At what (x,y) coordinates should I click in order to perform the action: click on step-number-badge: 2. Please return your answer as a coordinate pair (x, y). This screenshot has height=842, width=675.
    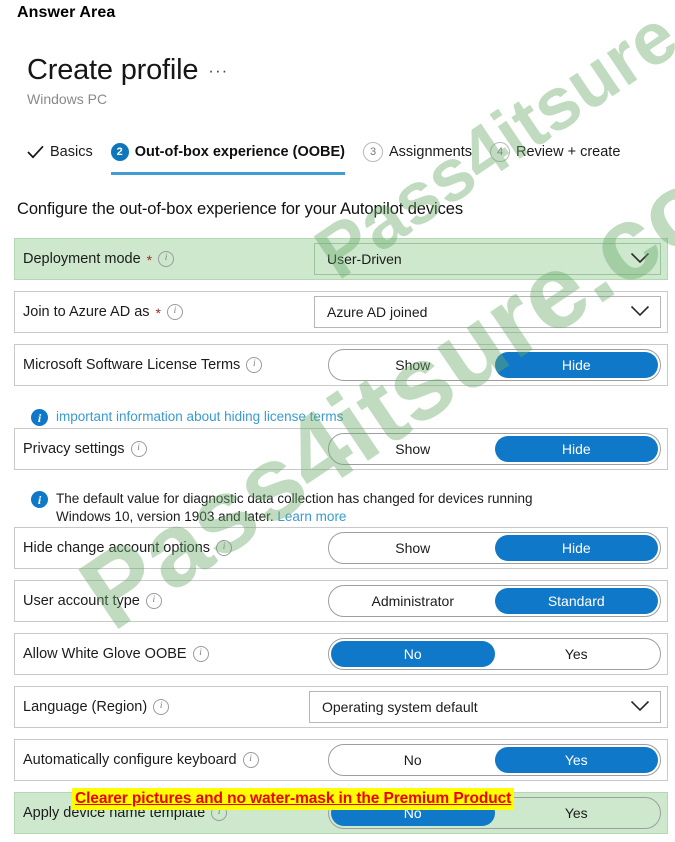
    Looking at the image, I should click on (119, 152).